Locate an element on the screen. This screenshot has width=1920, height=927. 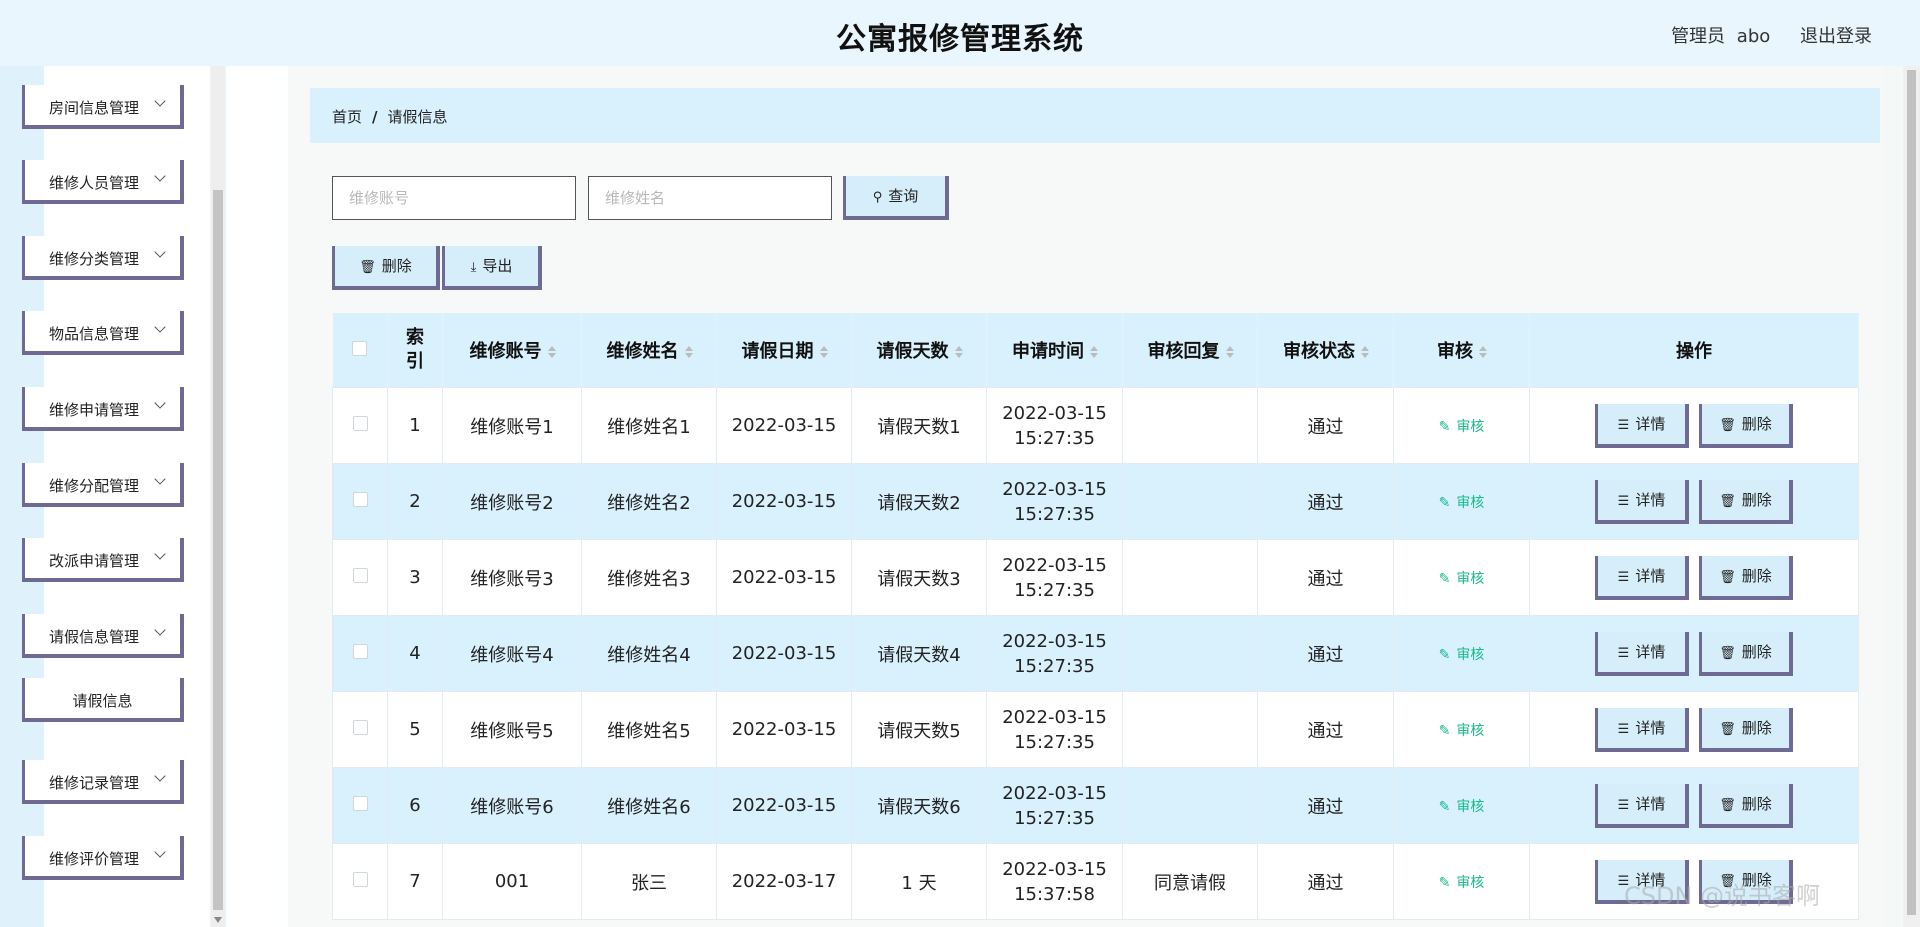
breadcrumb-home: 首页 is located at coordinates (347, 117).